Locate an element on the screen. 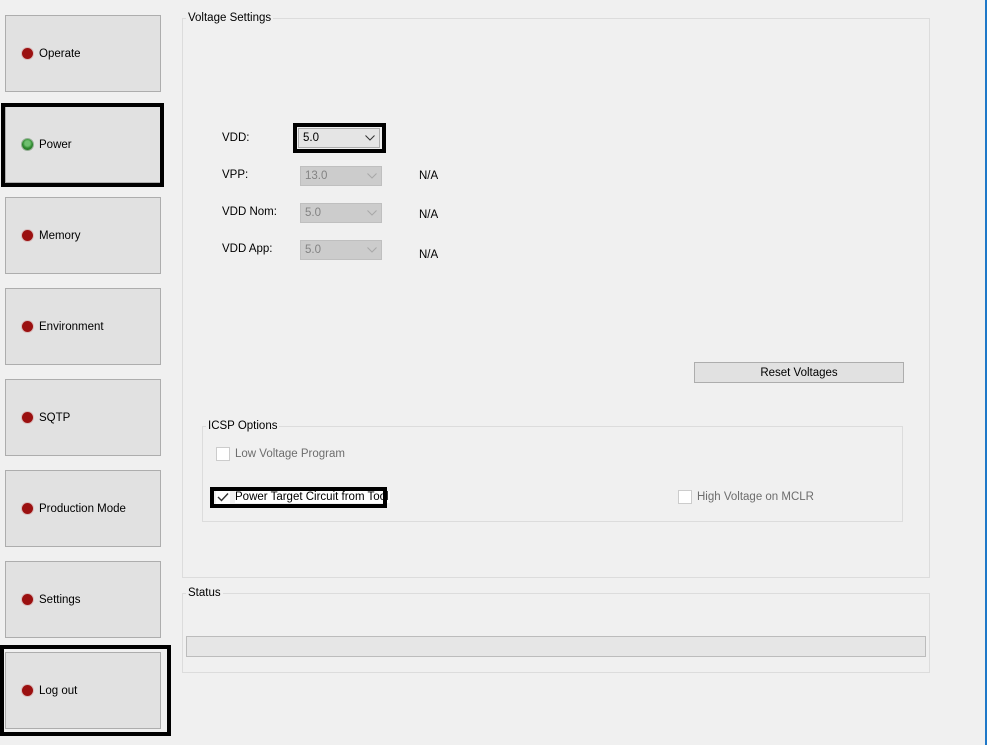  vdd-nom-select: 5.0 is located at coordinates (341, 213).